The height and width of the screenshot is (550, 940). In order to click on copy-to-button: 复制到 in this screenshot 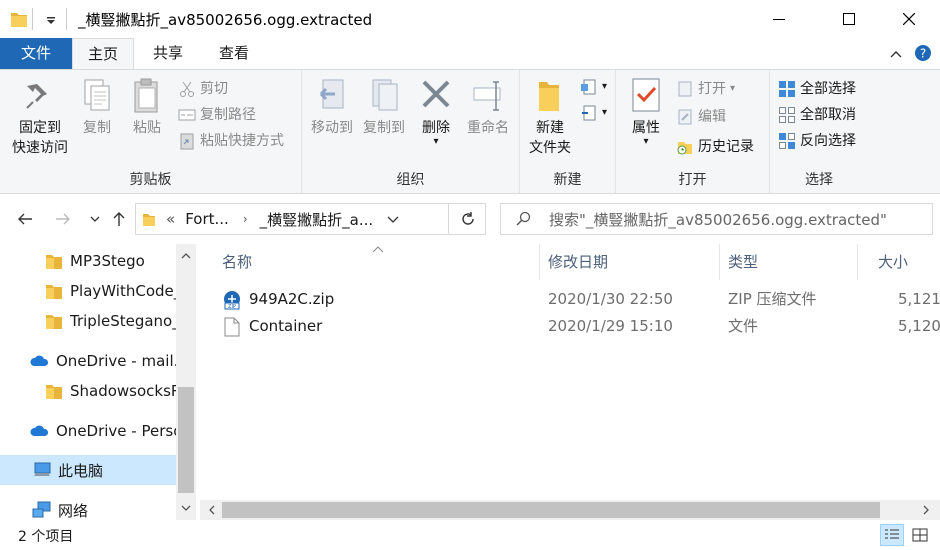, I will do `click(384, 107)`.